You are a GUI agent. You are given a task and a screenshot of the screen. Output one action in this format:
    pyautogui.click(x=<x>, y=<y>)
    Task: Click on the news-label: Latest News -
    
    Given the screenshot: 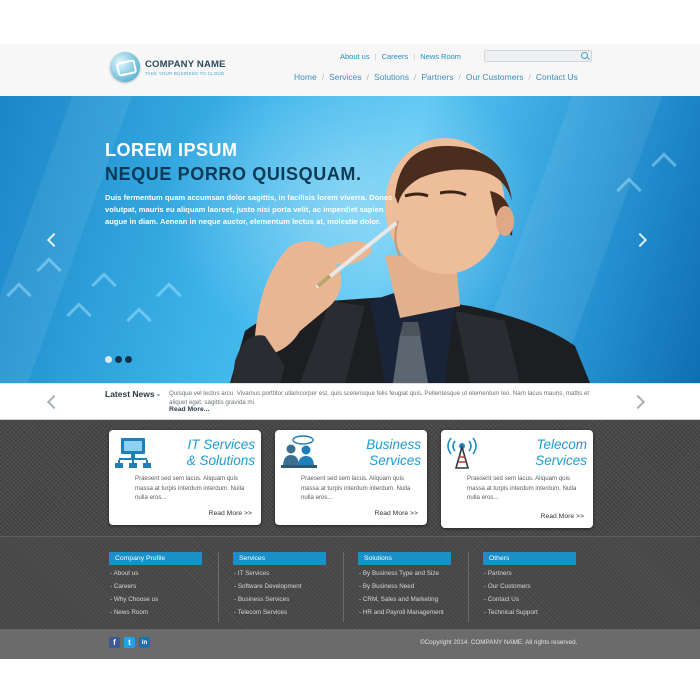 What is the action you would take?
    pyautogui.click(x=132, y=394)
    